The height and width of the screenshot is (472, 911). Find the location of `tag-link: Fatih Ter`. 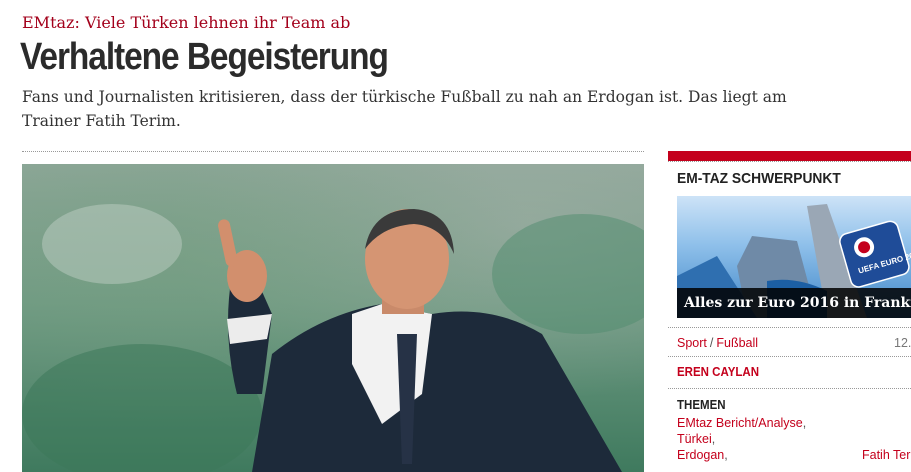

tag-link: Fatih Ter is located at coordinates (886, 455).